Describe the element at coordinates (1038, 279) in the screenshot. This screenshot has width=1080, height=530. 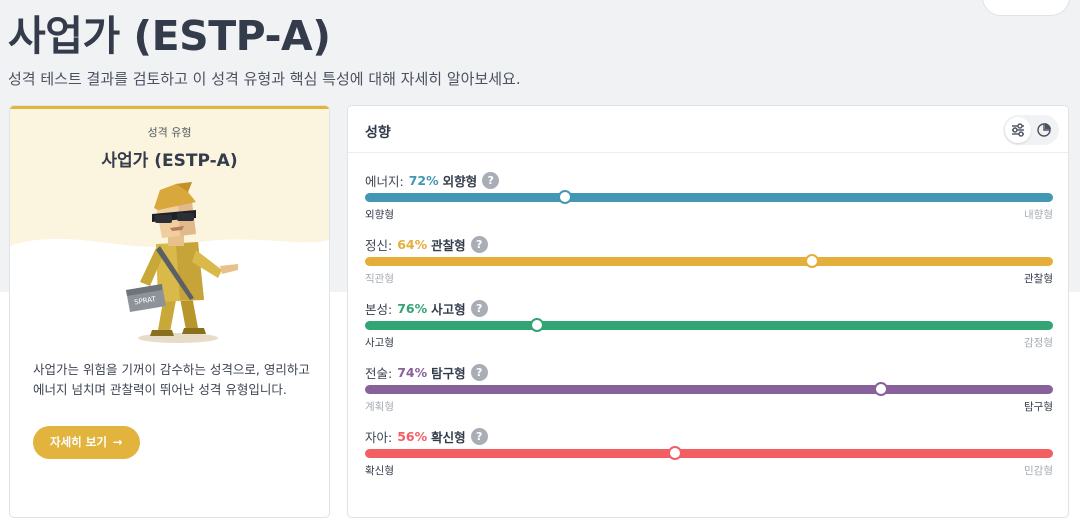
I see `trait-right-label: 관찰형` at that location.